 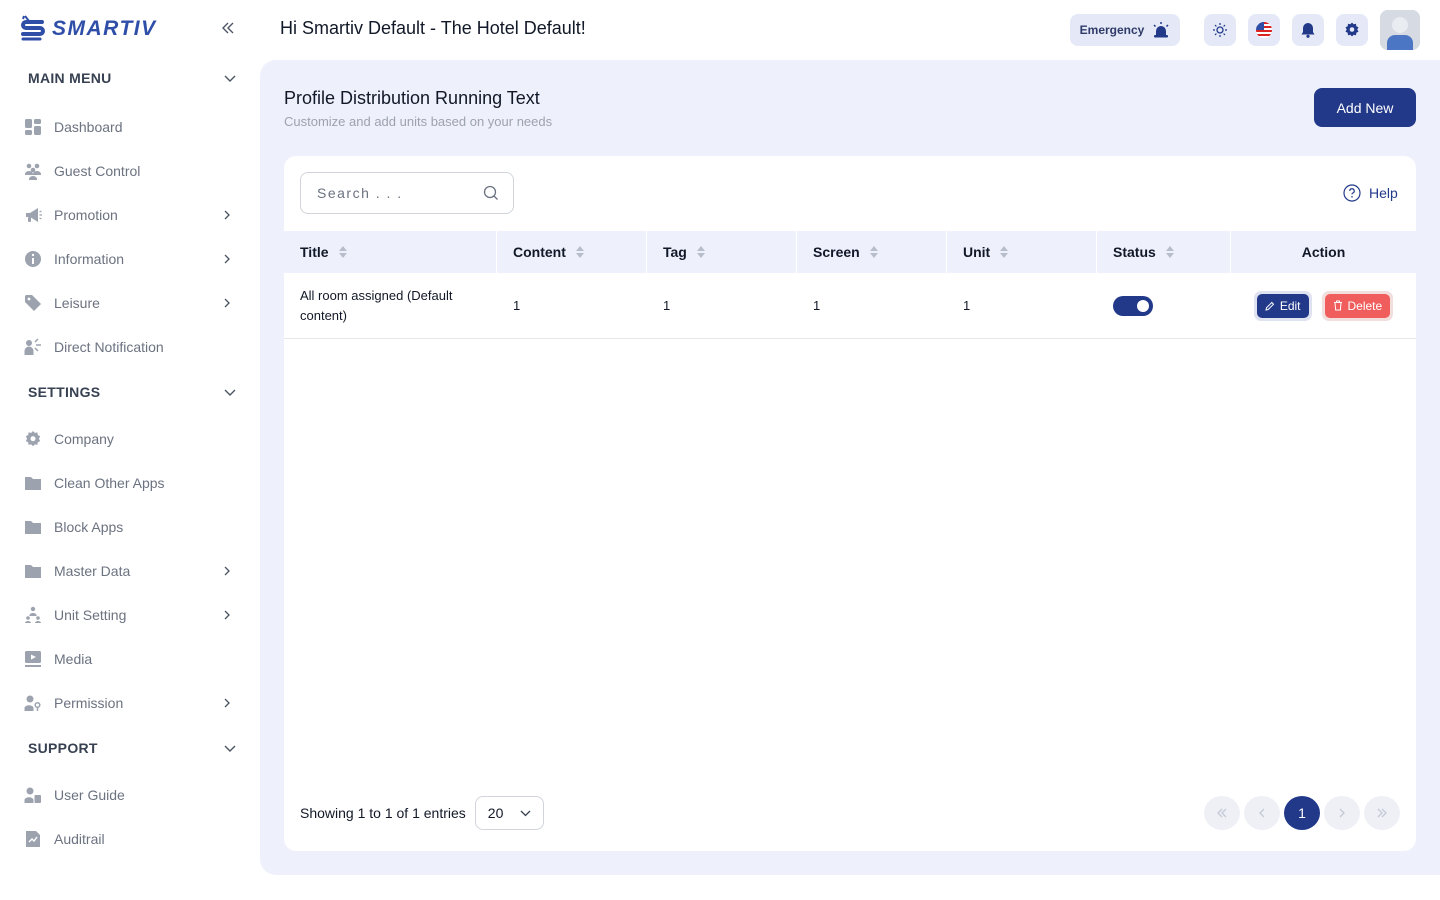 I want to click on sidebar-item-clean-other-apps: Clean Other Apps, so click(x=132, y=483).